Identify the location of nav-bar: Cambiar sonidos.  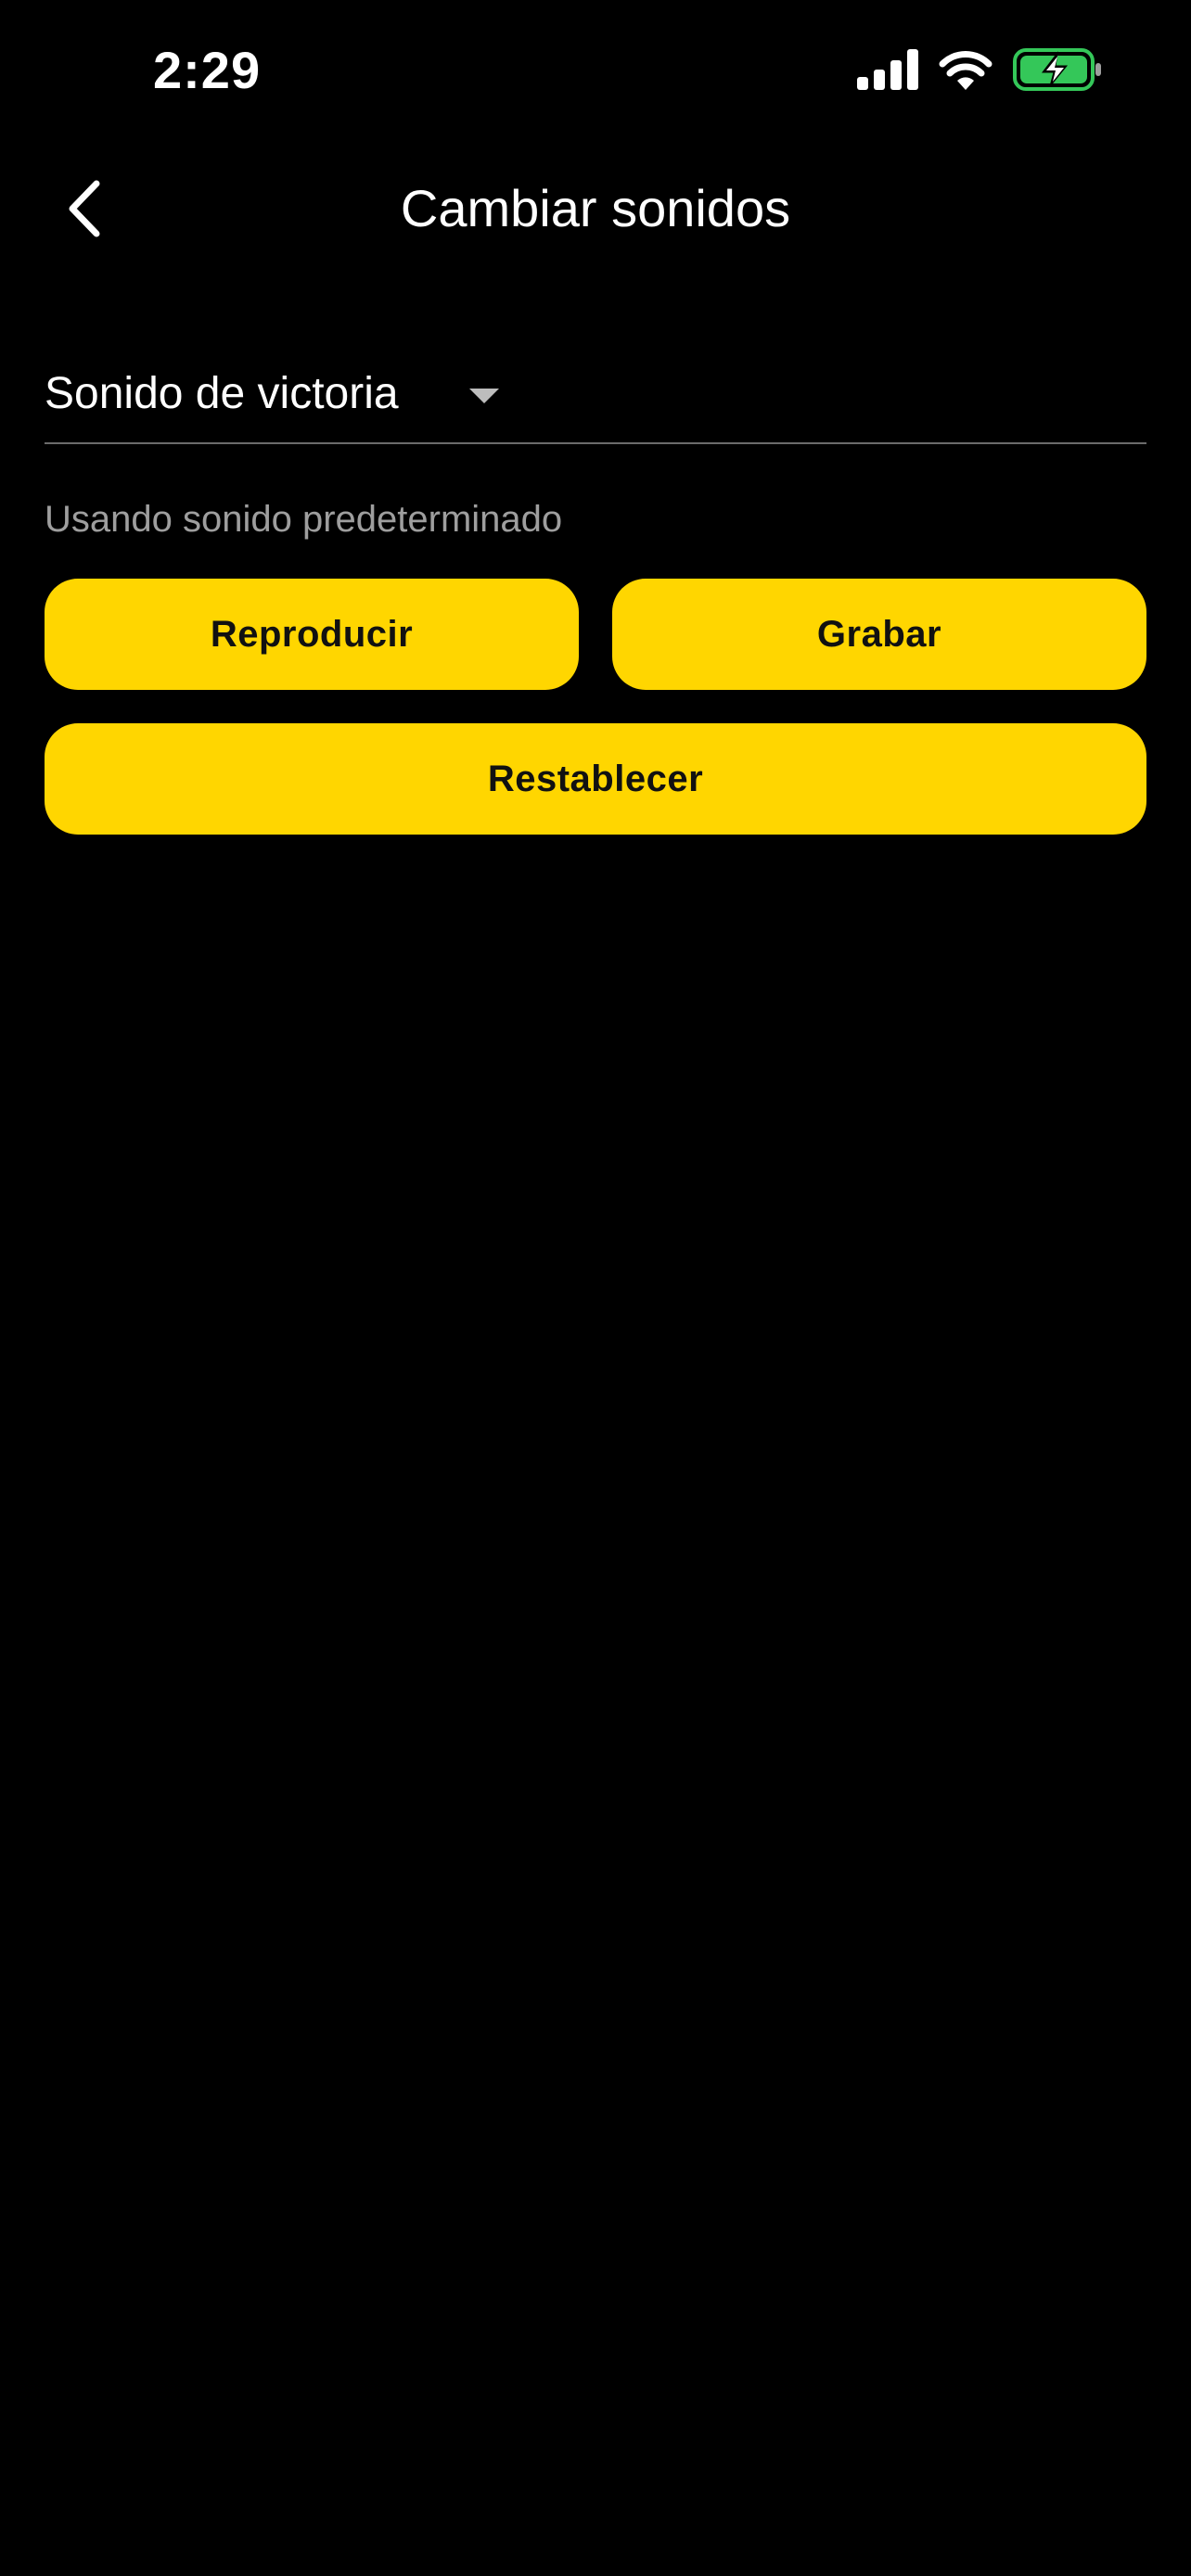
(595, 209).